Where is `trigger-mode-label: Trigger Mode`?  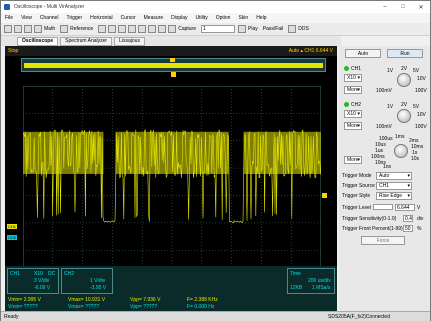 trigger-mode-label: Trigger Mode is located at coordinates (357, 176).